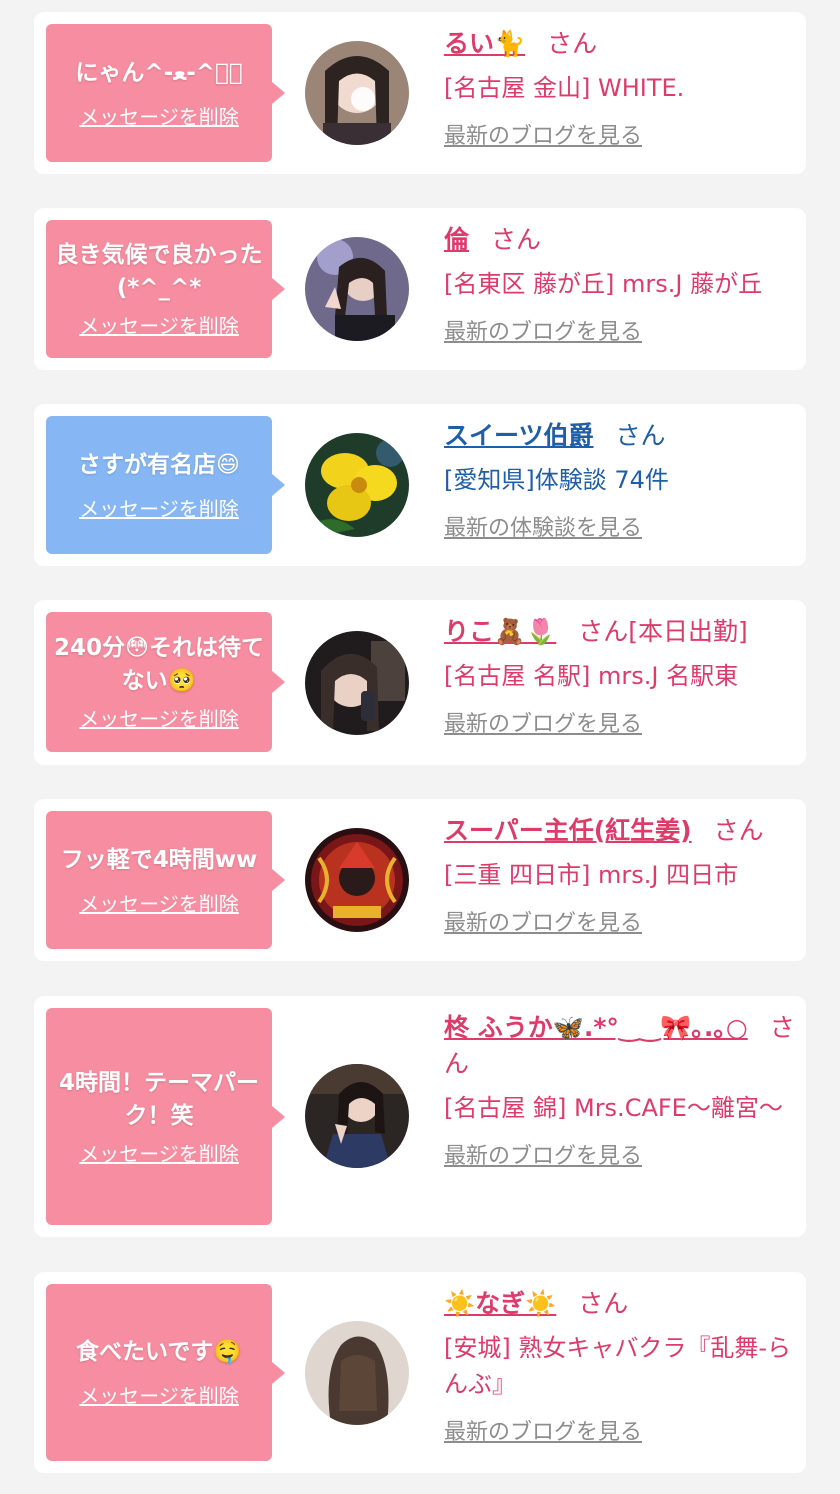 This screenshot has width=840, height=1494. What do you see at coordinates (500, 1303) in the screenshot?
I see `profile-name-link: ☀️なぎ☀️` at bounding box center [500, 1303].